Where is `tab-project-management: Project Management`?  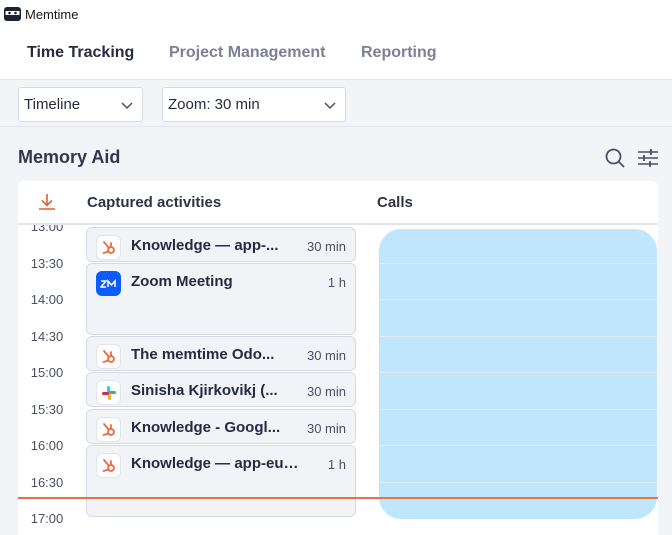
tab-project-management: Project Management is located at coordinates (247, 53).